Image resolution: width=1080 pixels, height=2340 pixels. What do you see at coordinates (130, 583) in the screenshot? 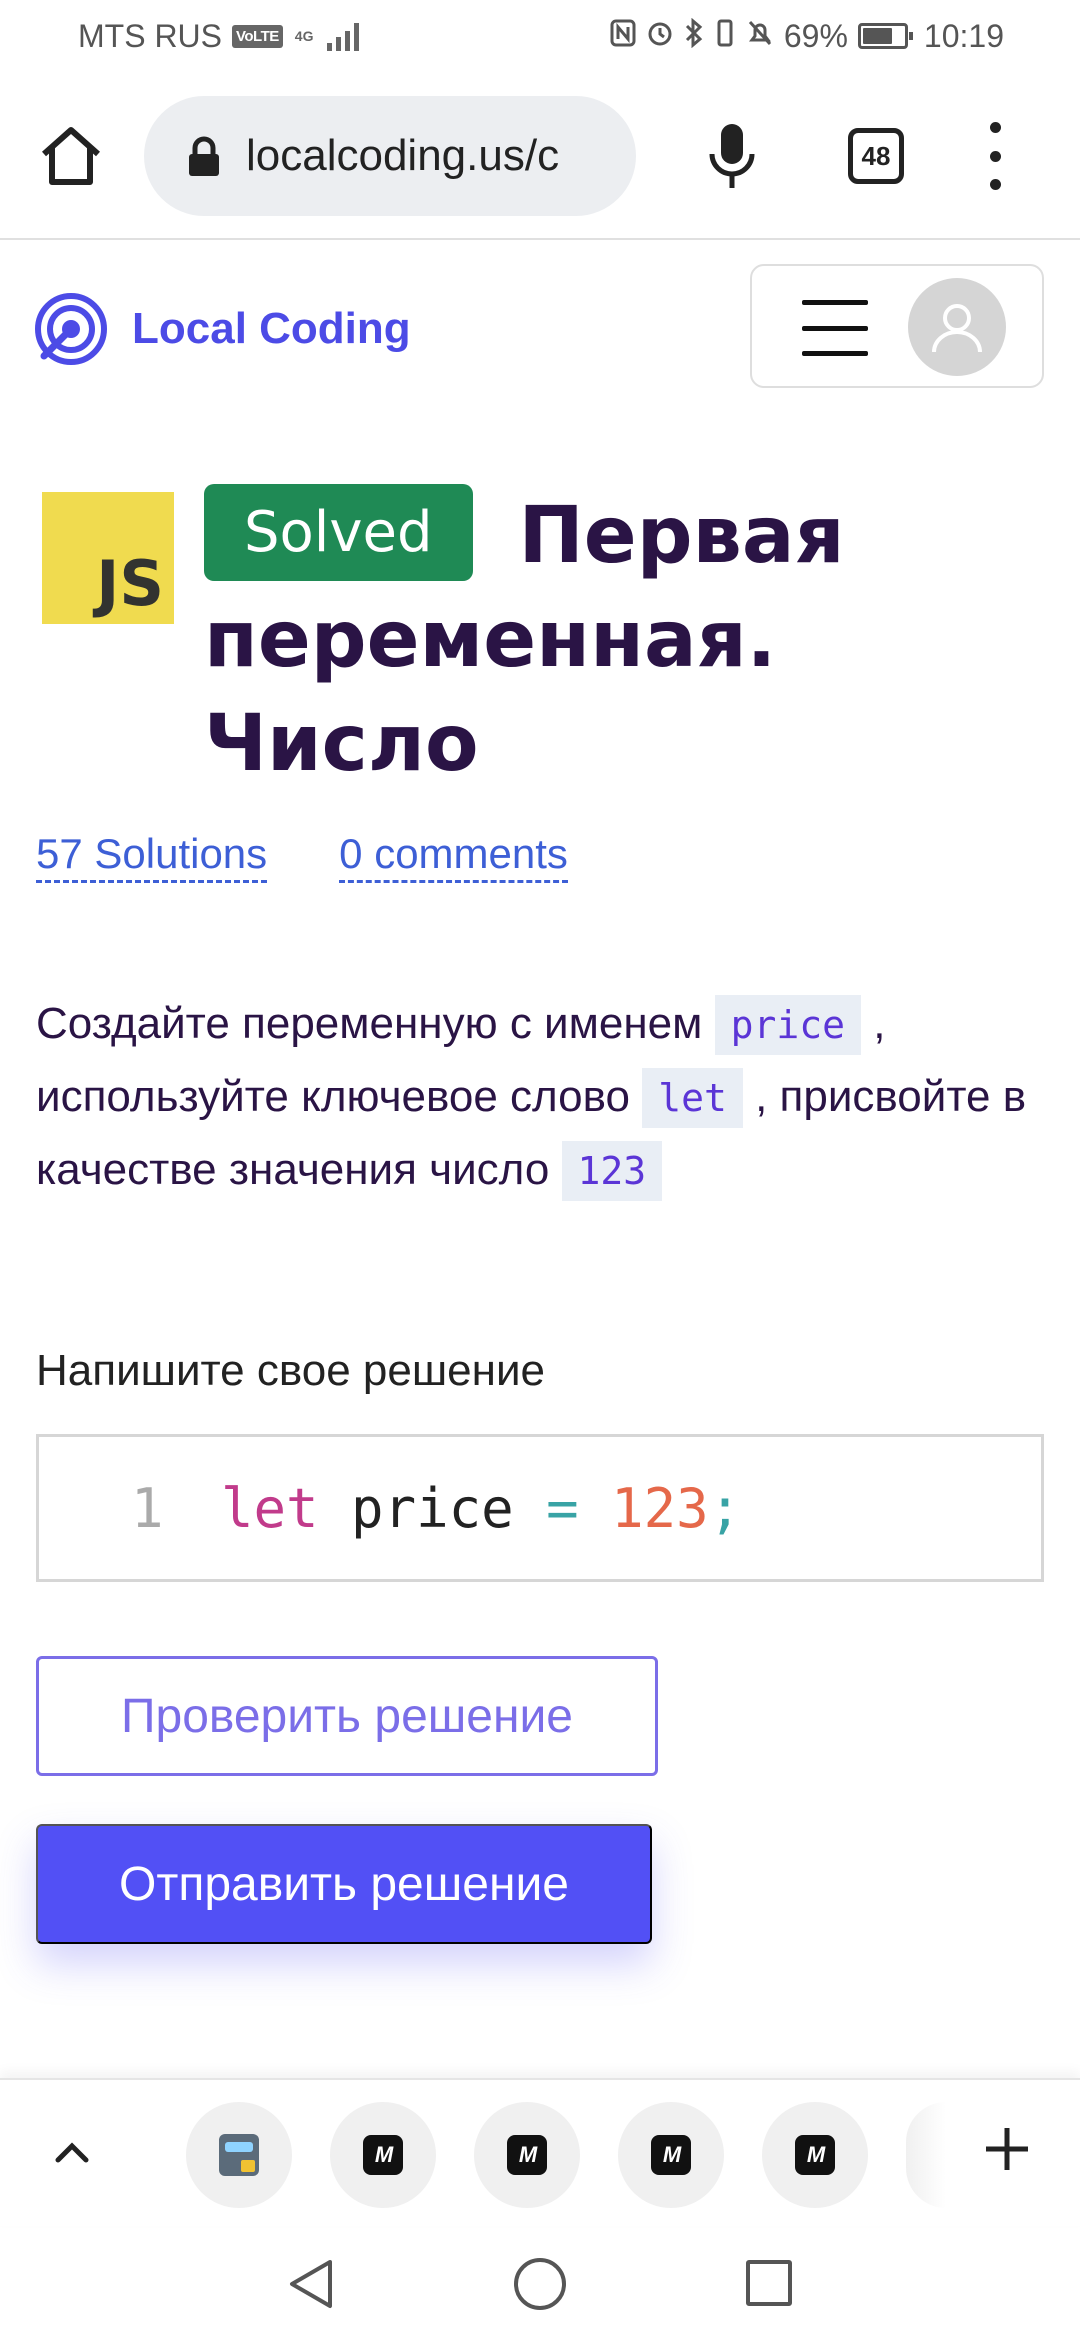
I see `js-badge-text: JS` at bounding box center [130, 583].